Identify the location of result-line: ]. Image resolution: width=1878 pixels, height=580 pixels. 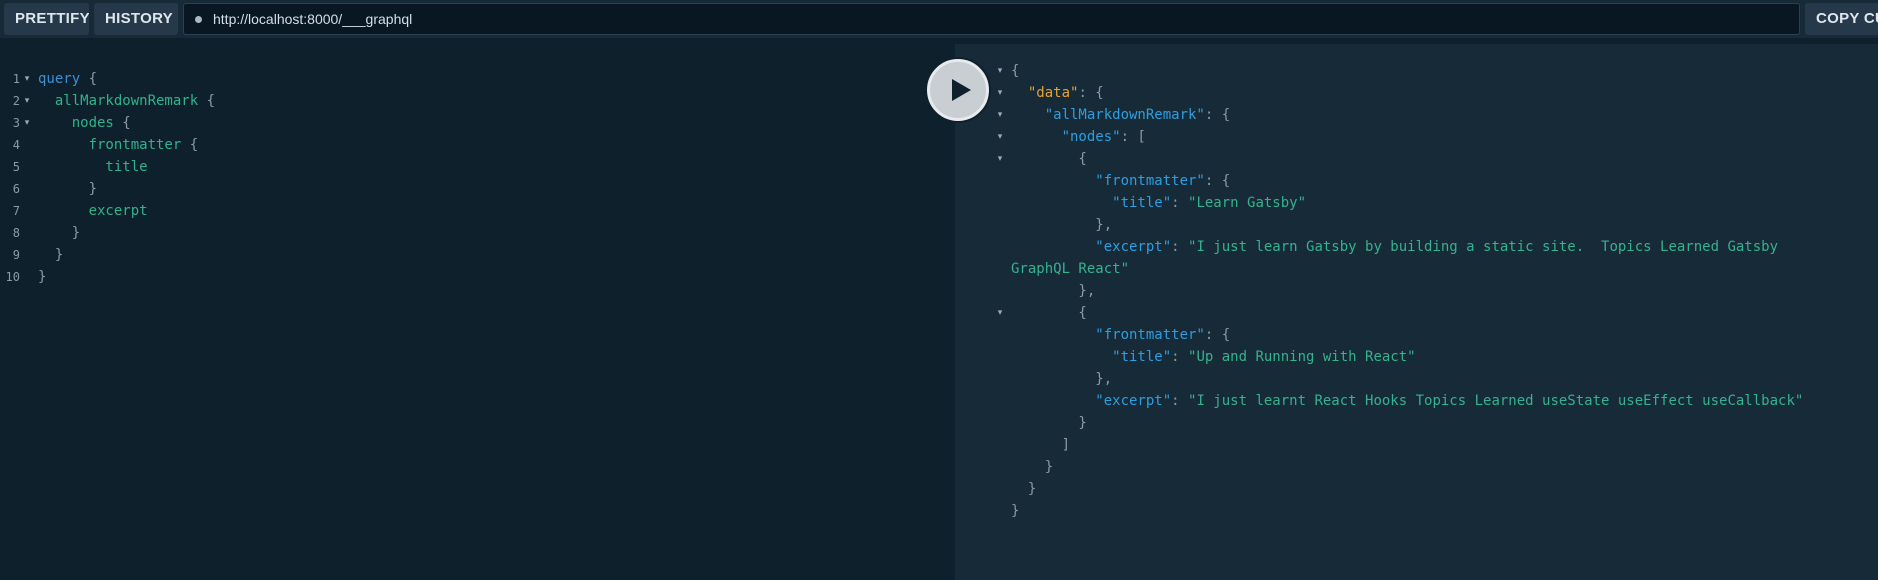
(1040, 445).